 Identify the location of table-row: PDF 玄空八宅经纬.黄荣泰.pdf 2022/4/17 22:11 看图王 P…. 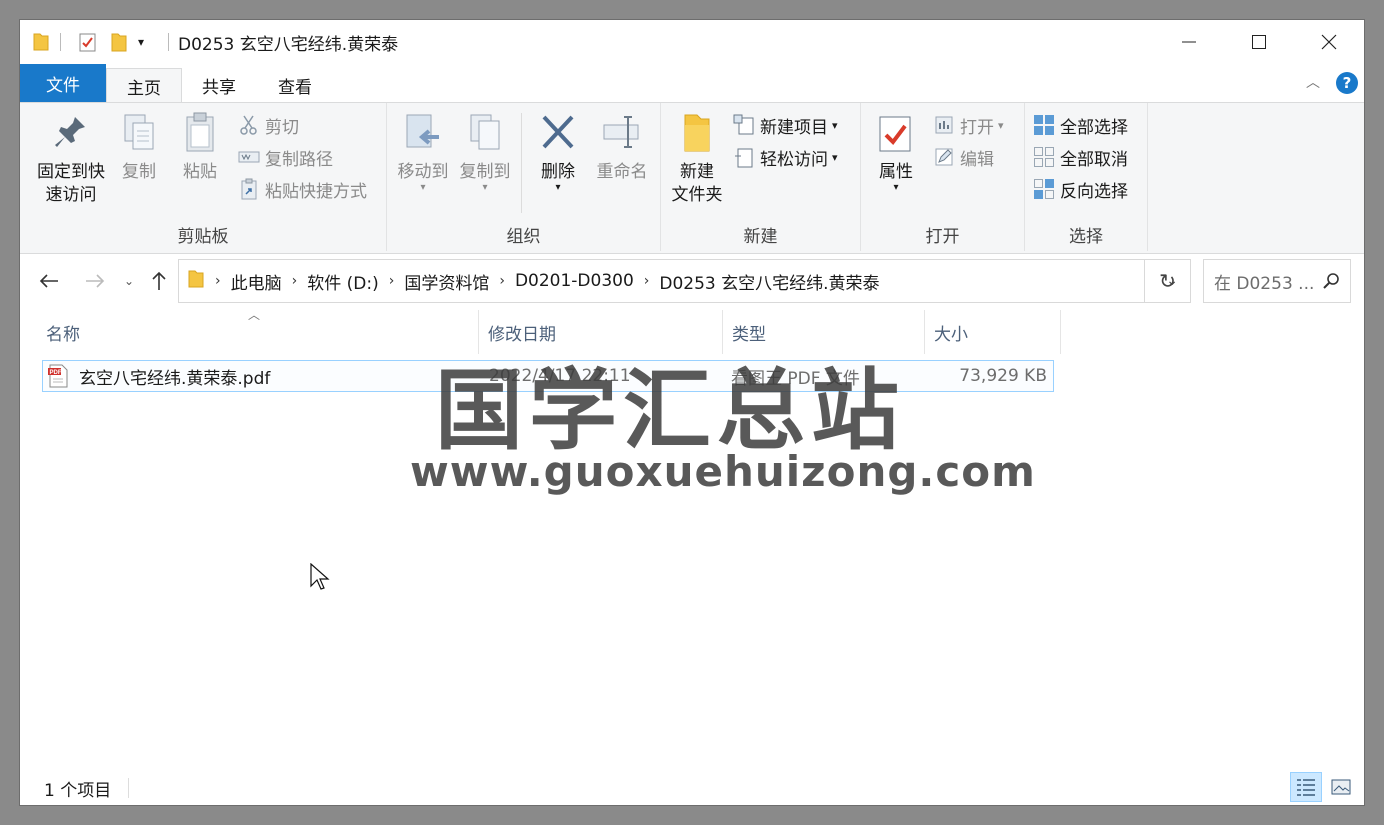
(548, 376).